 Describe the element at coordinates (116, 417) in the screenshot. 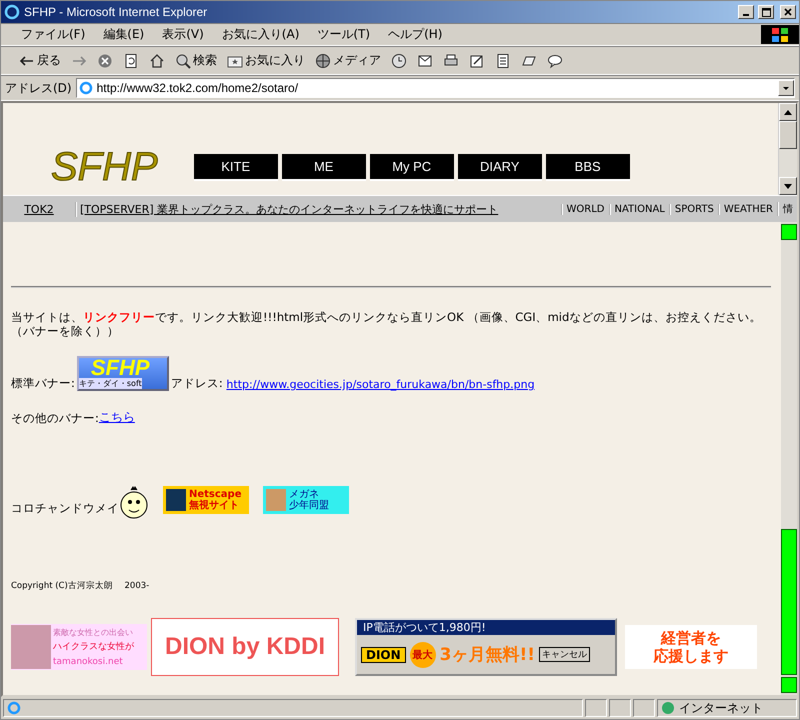

I see `other-banner-link: こちら` at that location.